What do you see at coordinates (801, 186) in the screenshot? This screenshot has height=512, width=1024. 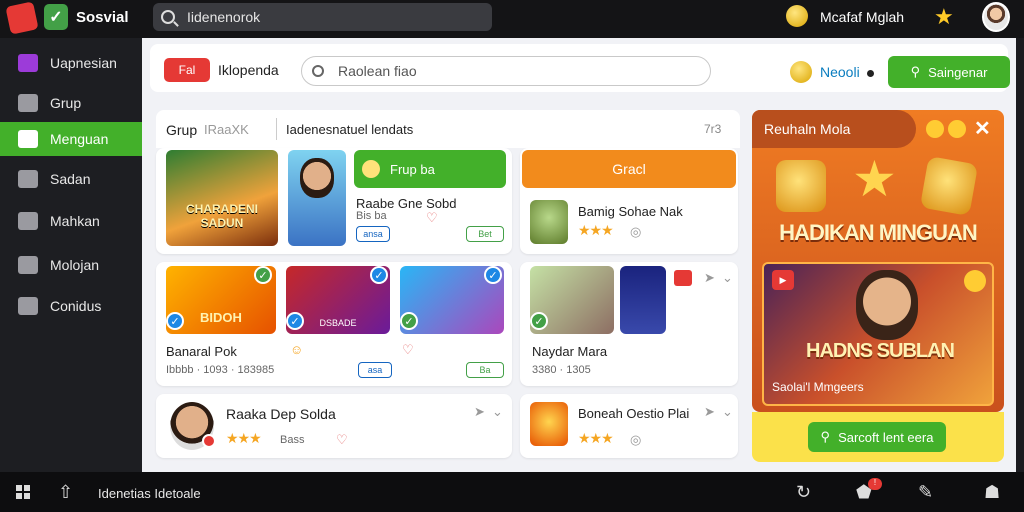 I see `trophy-icon` at bounding box center [801, 186].